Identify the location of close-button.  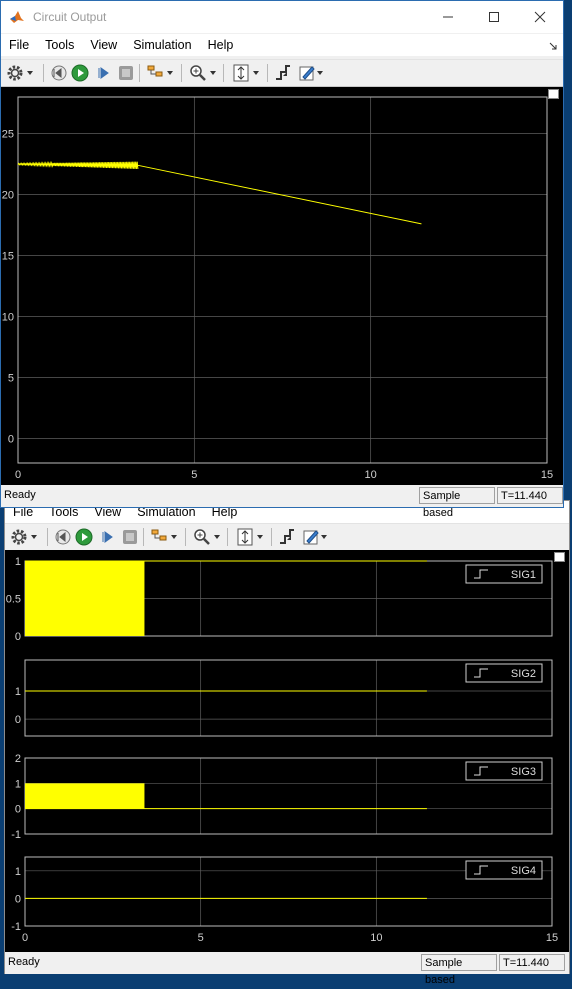
(540, 17).